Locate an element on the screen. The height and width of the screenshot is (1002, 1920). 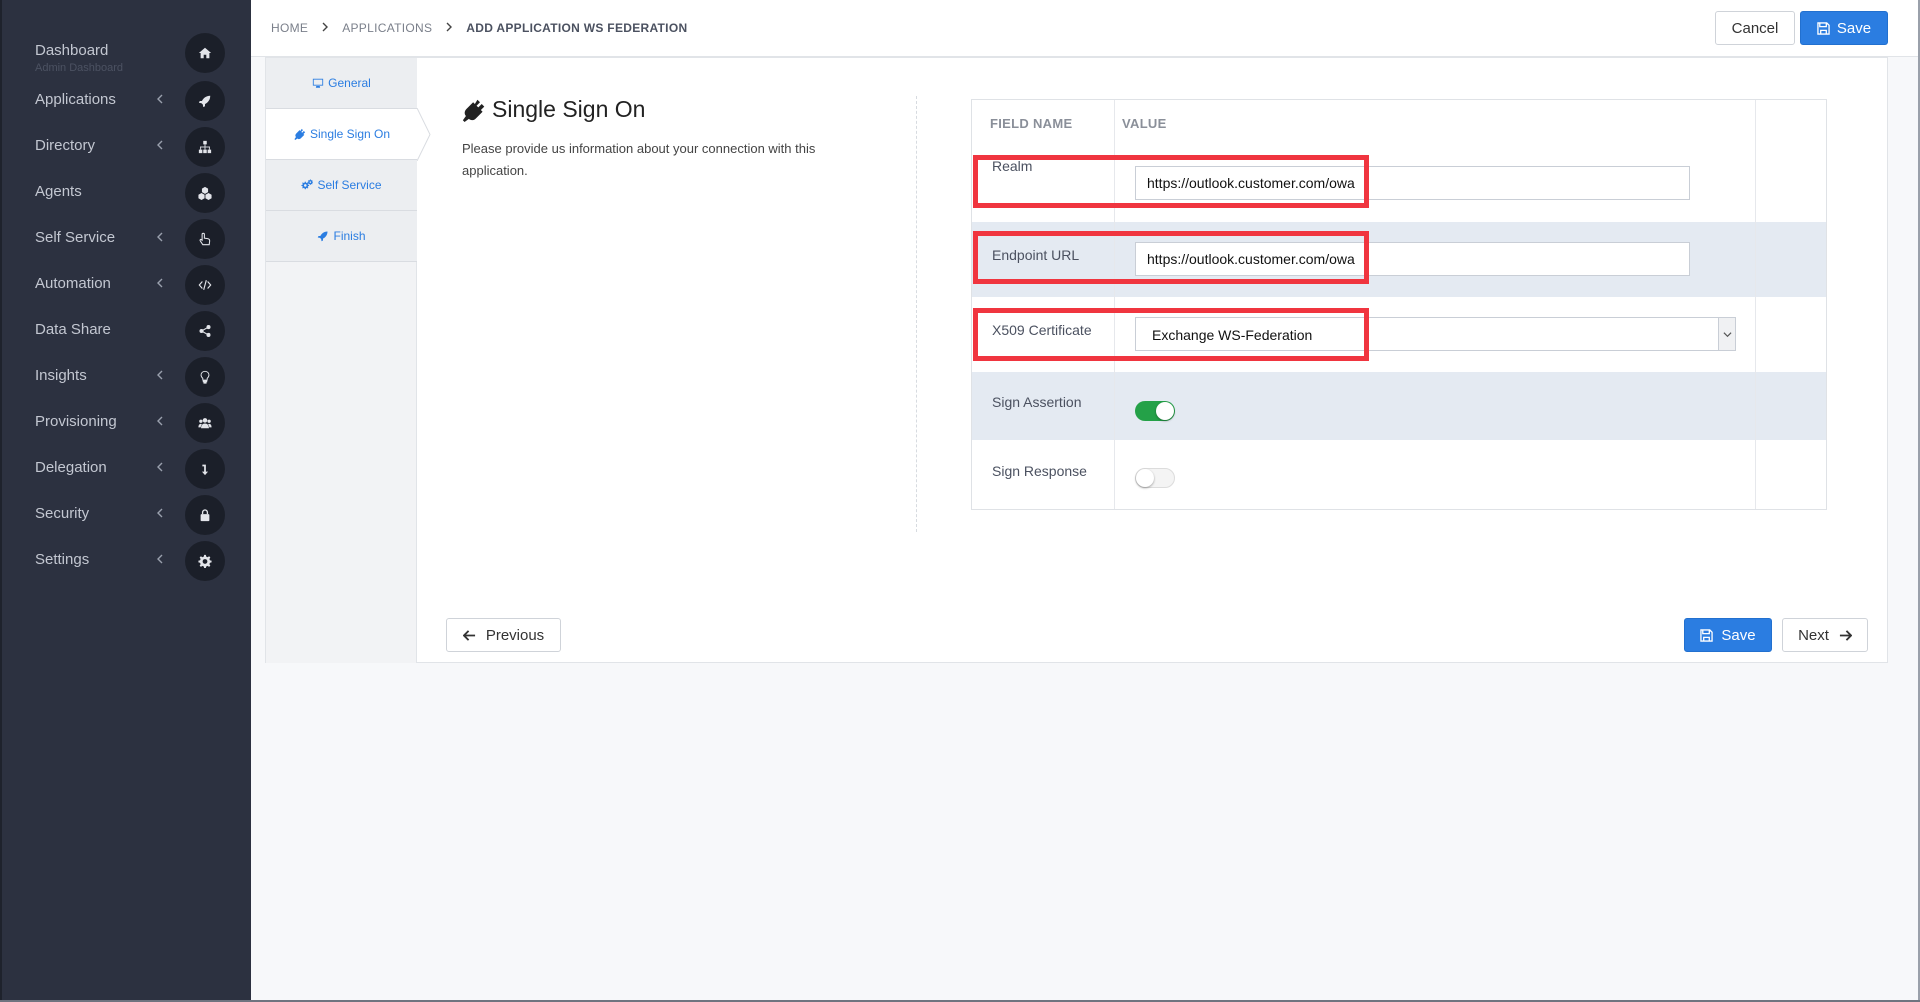
step-label: Self Service is located at coordinates (349, 185).